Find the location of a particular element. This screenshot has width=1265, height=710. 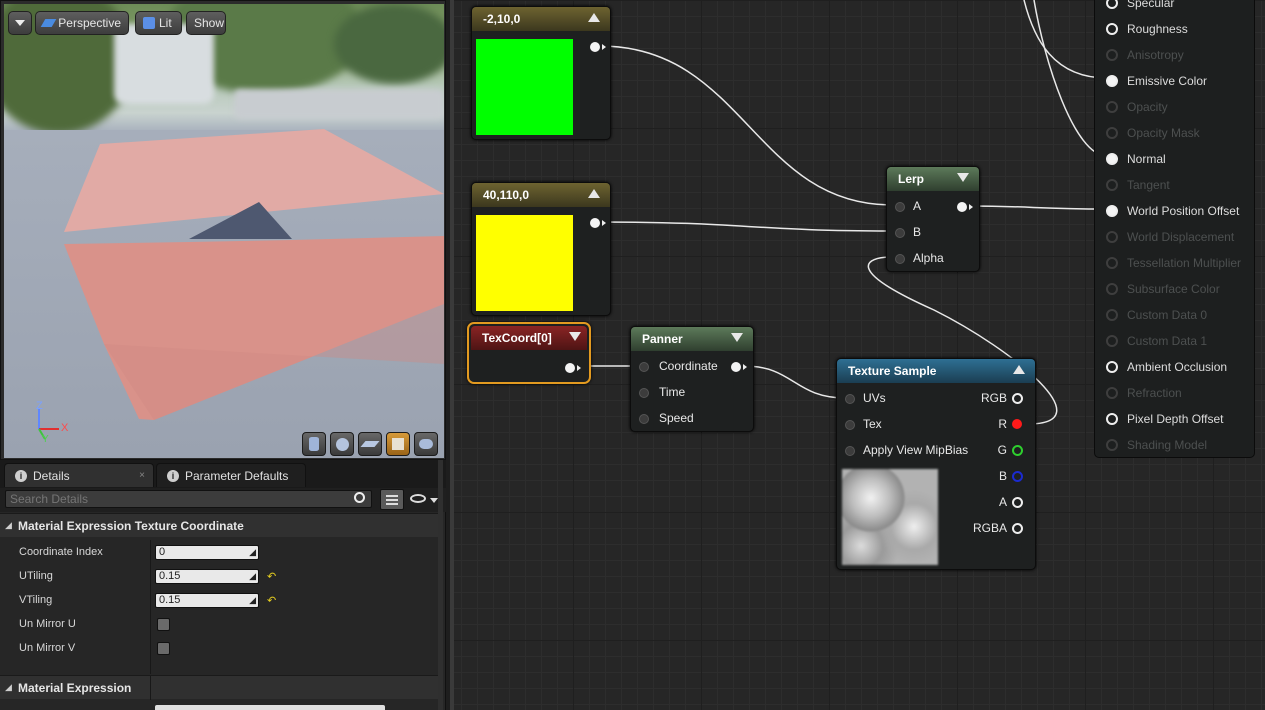

input-pin-speed is located at coordinates (644, 419).